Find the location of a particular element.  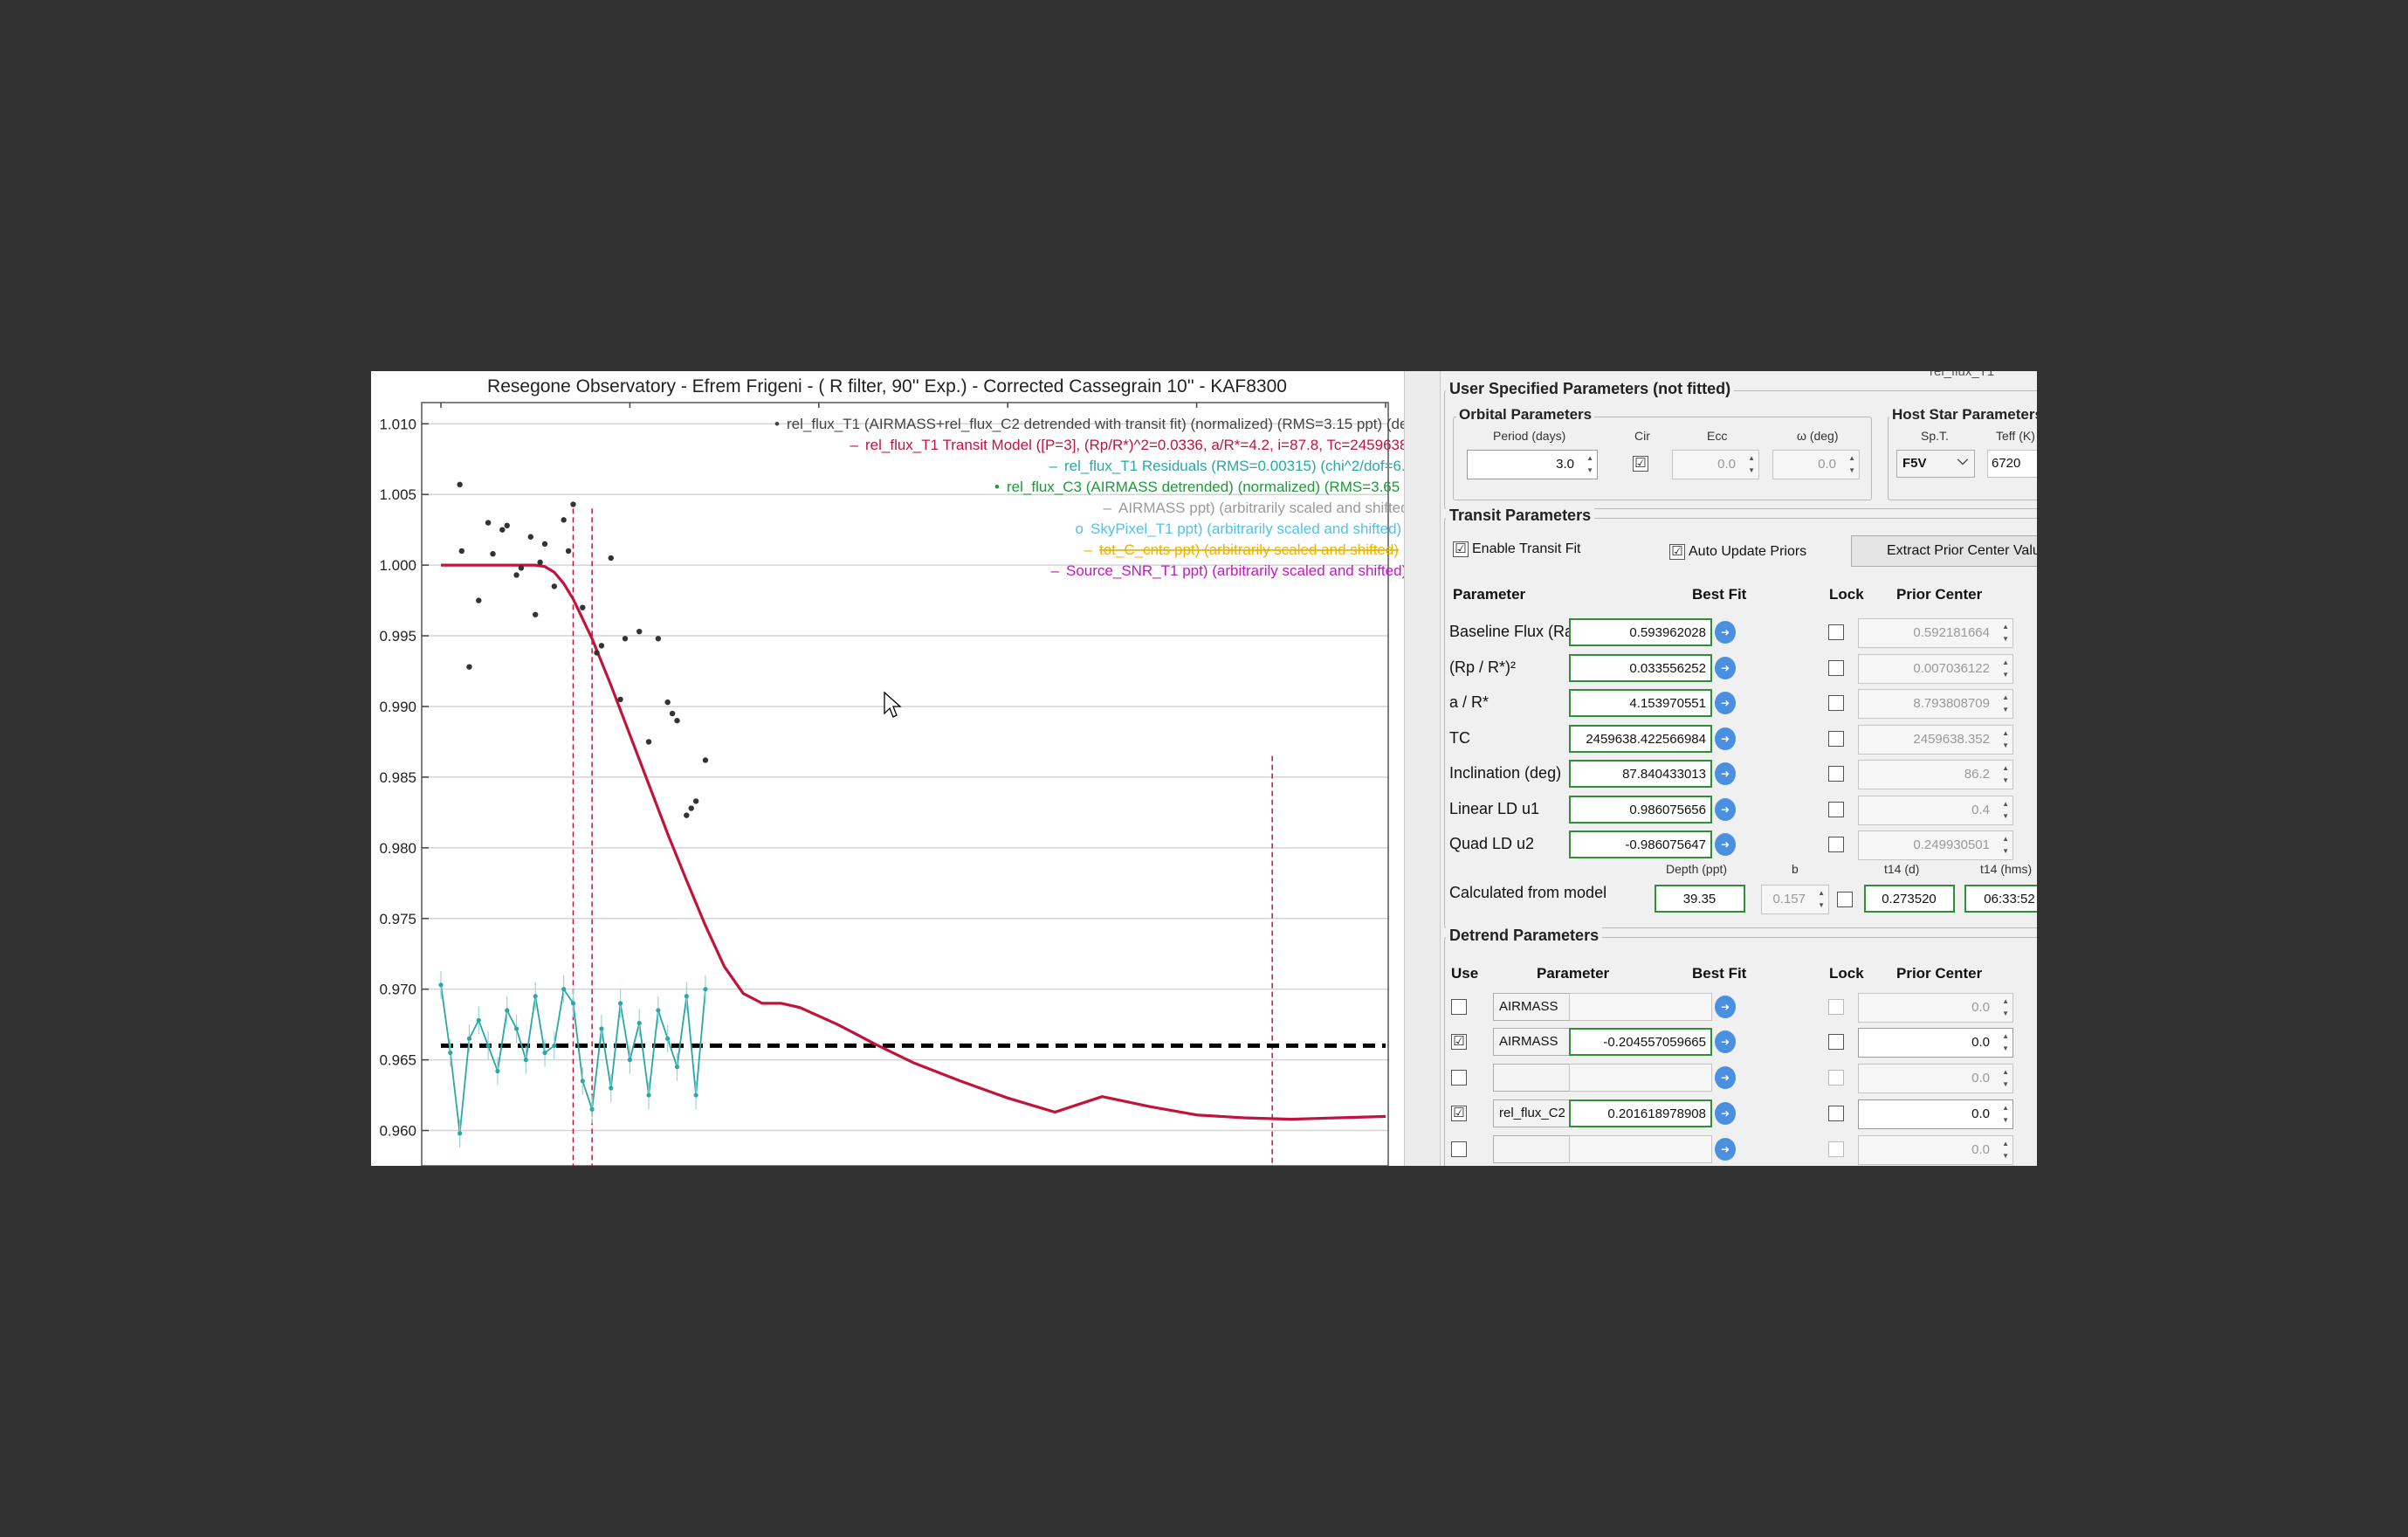

transit-row-best-fit: 4.153970551 is located at coordinates (1640, 703).